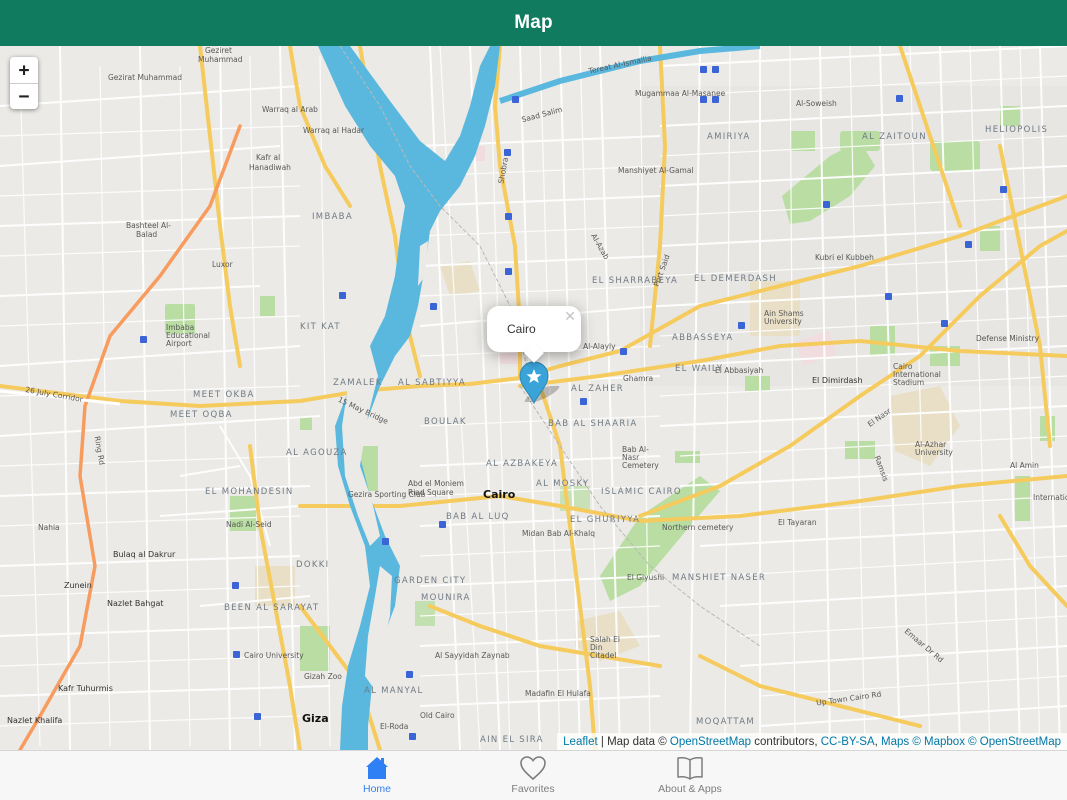 The image size is (1067, 800). I want to click on map-label: Nazlet Bahgat, so click(135, 603).